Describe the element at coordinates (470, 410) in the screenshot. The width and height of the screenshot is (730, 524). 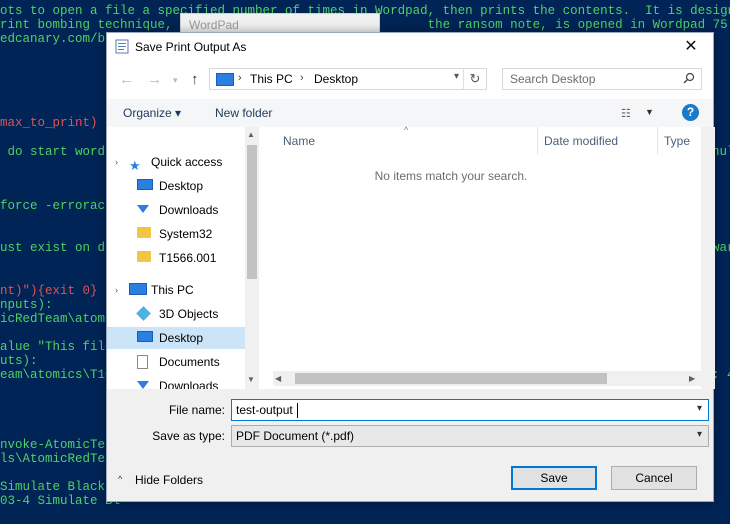
I see `file-name-input: test-output ▾` at that location.